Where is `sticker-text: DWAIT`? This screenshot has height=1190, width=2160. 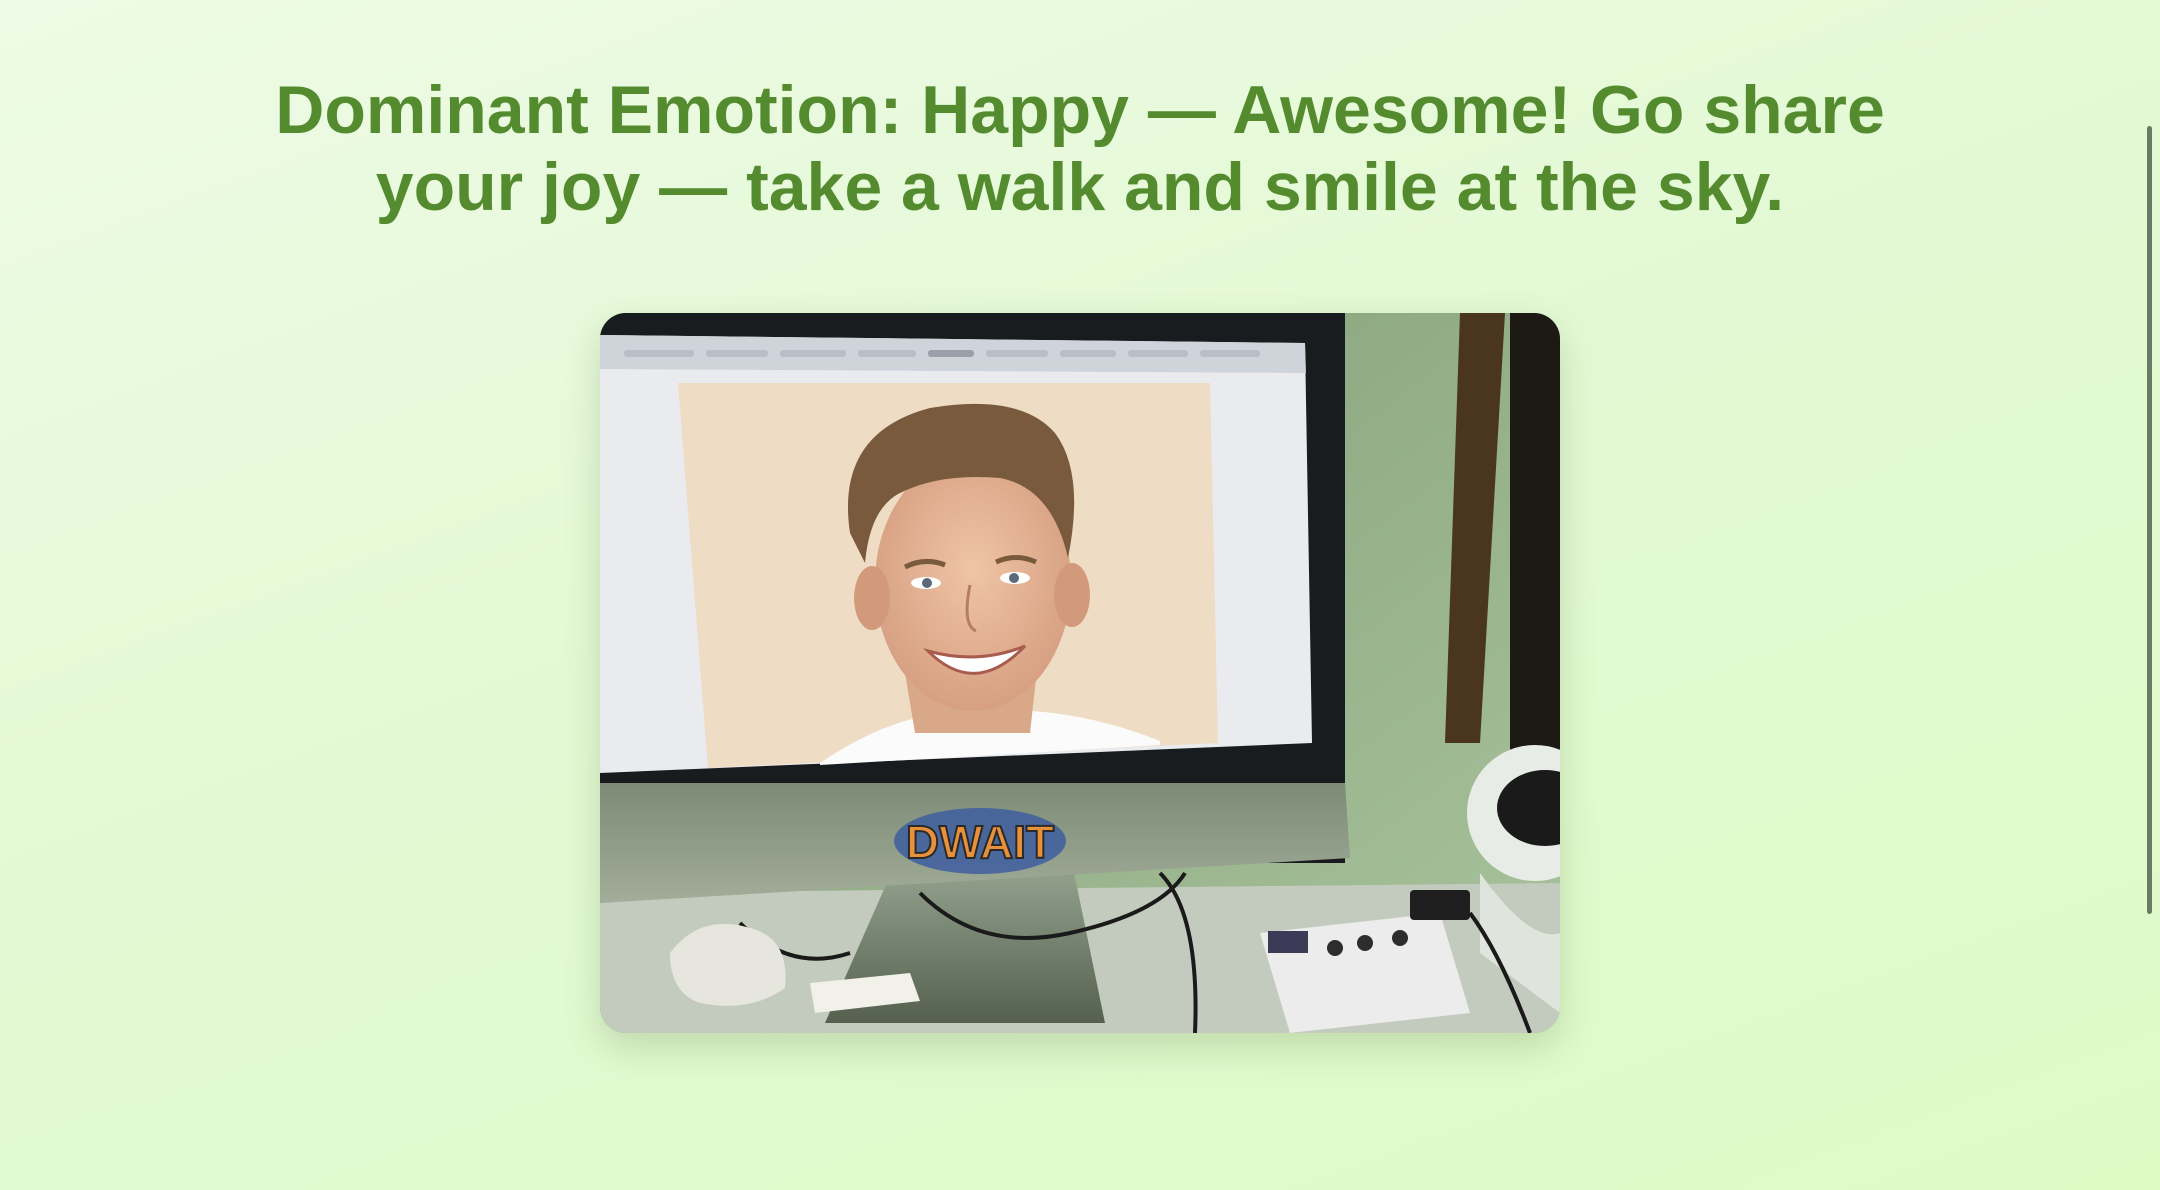 sticker-text: DWAIT is located at coordinates (980, 842).